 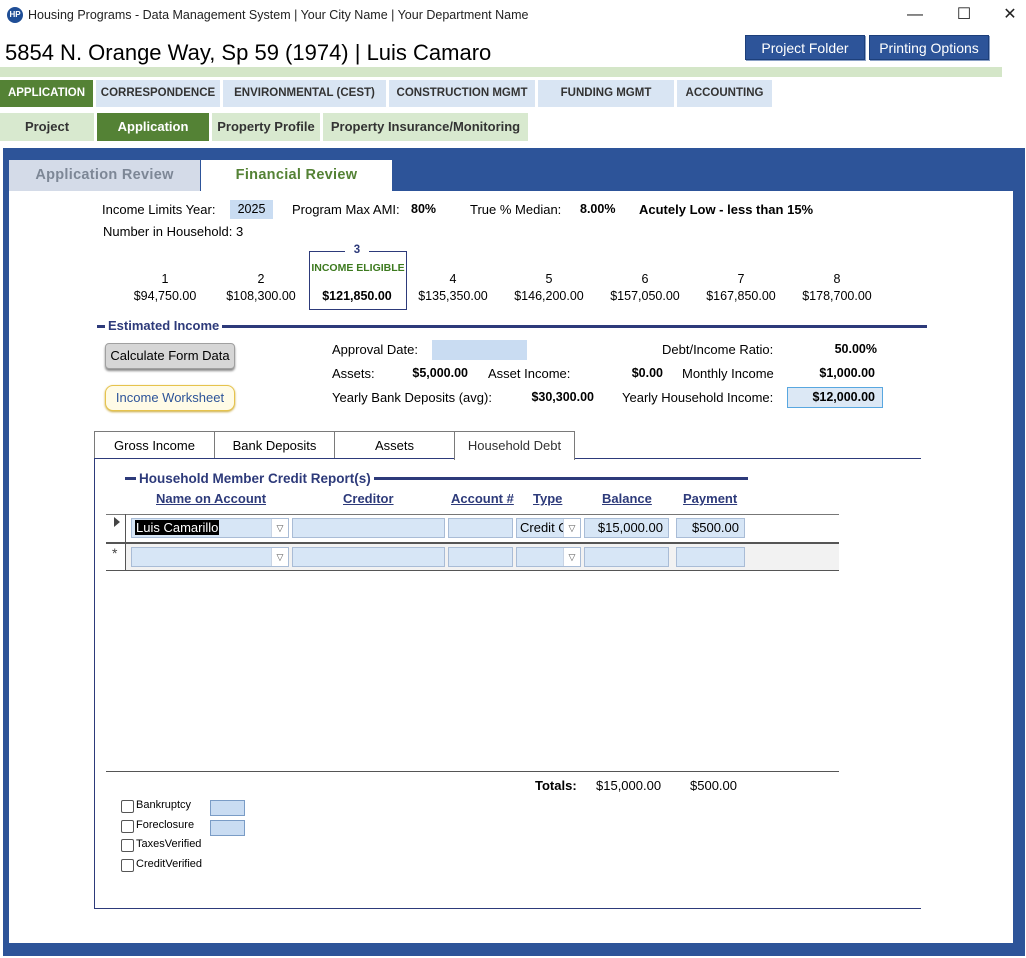 I want to click on new-row-creditor-cell, so click(x=368, y=557).